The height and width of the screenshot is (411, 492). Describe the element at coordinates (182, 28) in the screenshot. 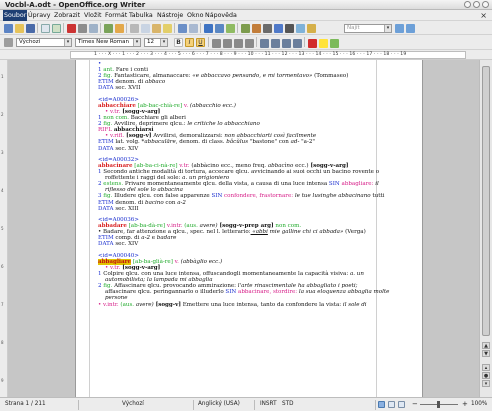

I see `undo-icon` at that location.